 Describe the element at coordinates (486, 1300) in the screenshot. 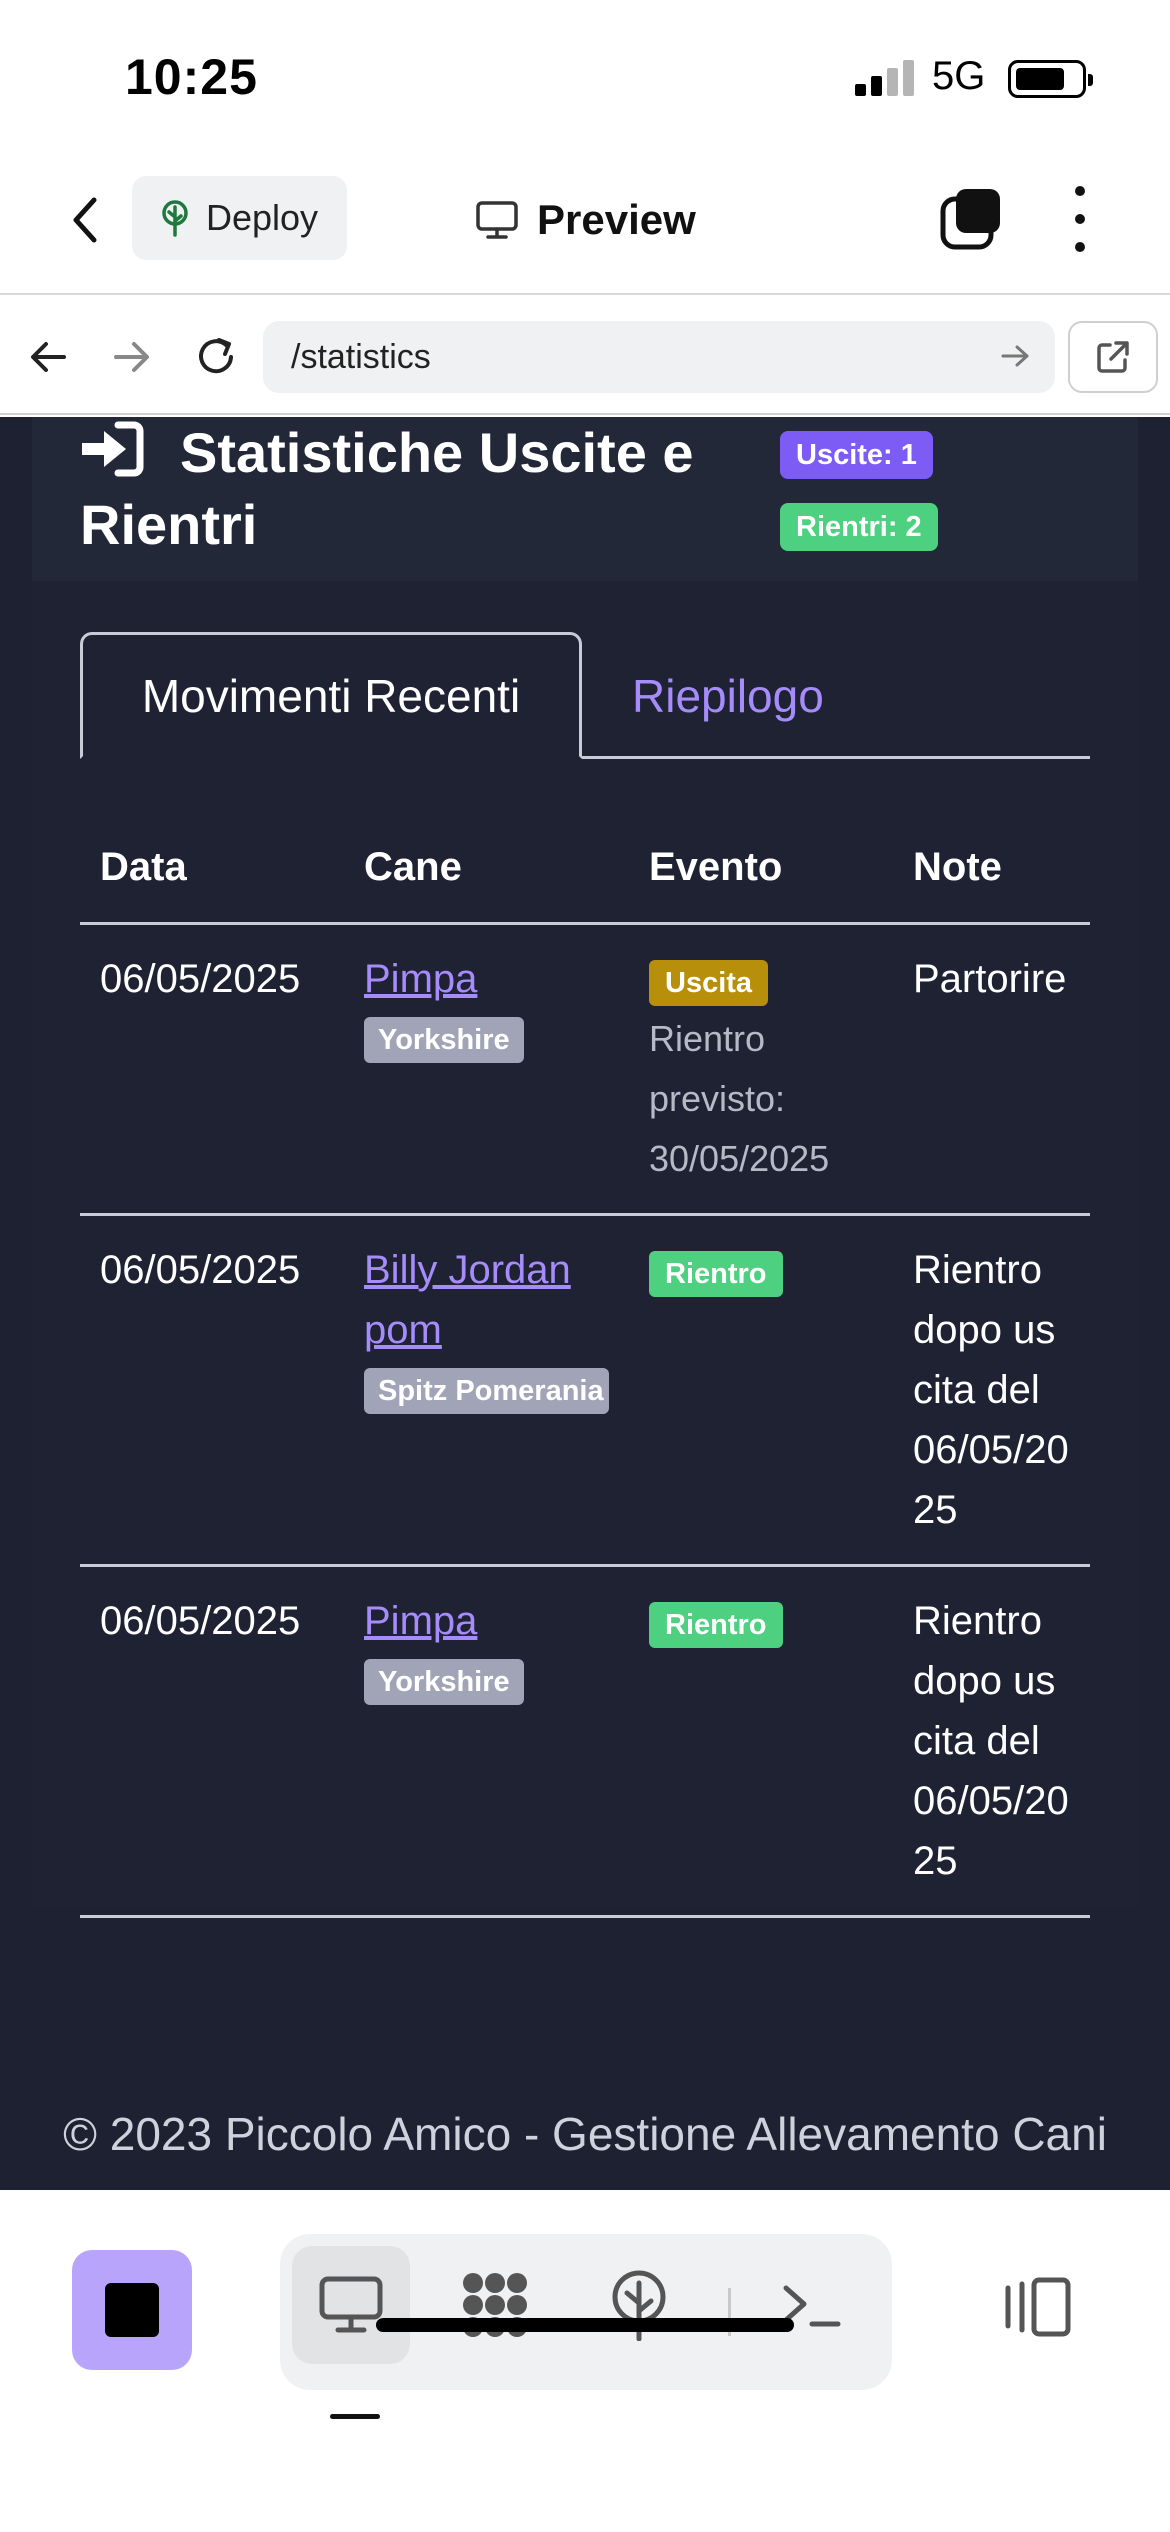

I see `dog-link: Billy Jordan pom` at that location.